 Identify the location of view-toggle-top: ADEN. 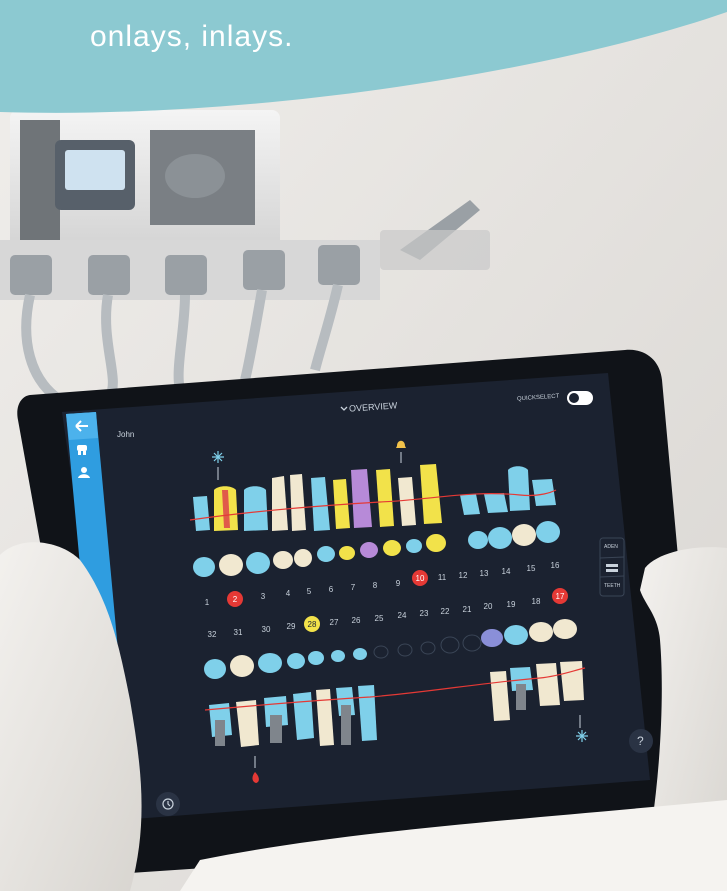
(611, 547).